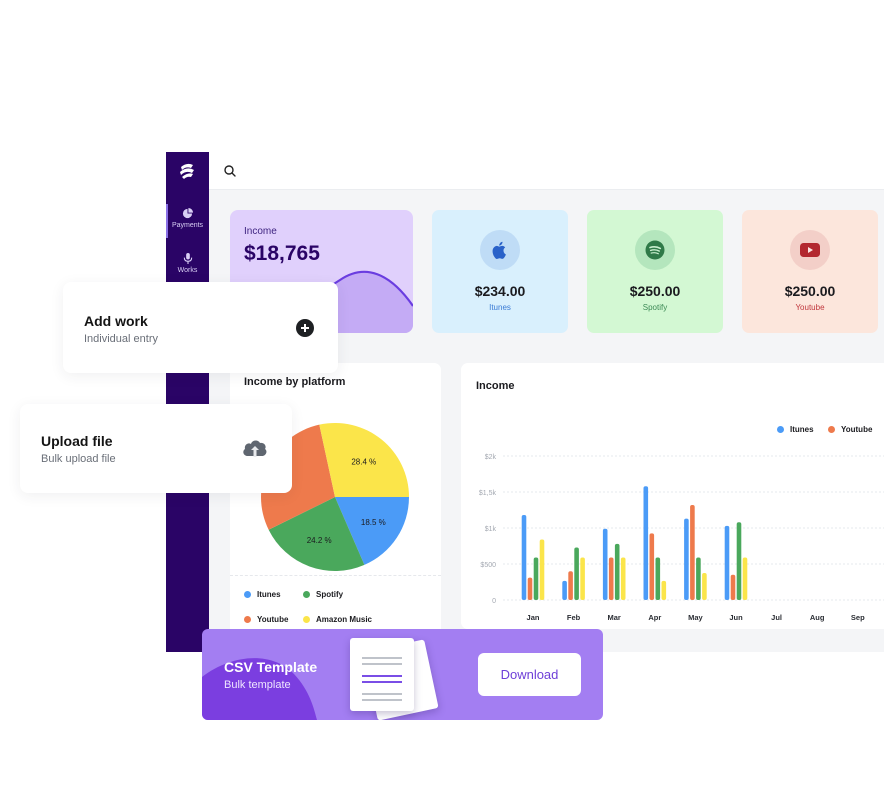 The image size is (884, 798). I want to click on legend-item-itunes: Itunes, so click(262, 594).